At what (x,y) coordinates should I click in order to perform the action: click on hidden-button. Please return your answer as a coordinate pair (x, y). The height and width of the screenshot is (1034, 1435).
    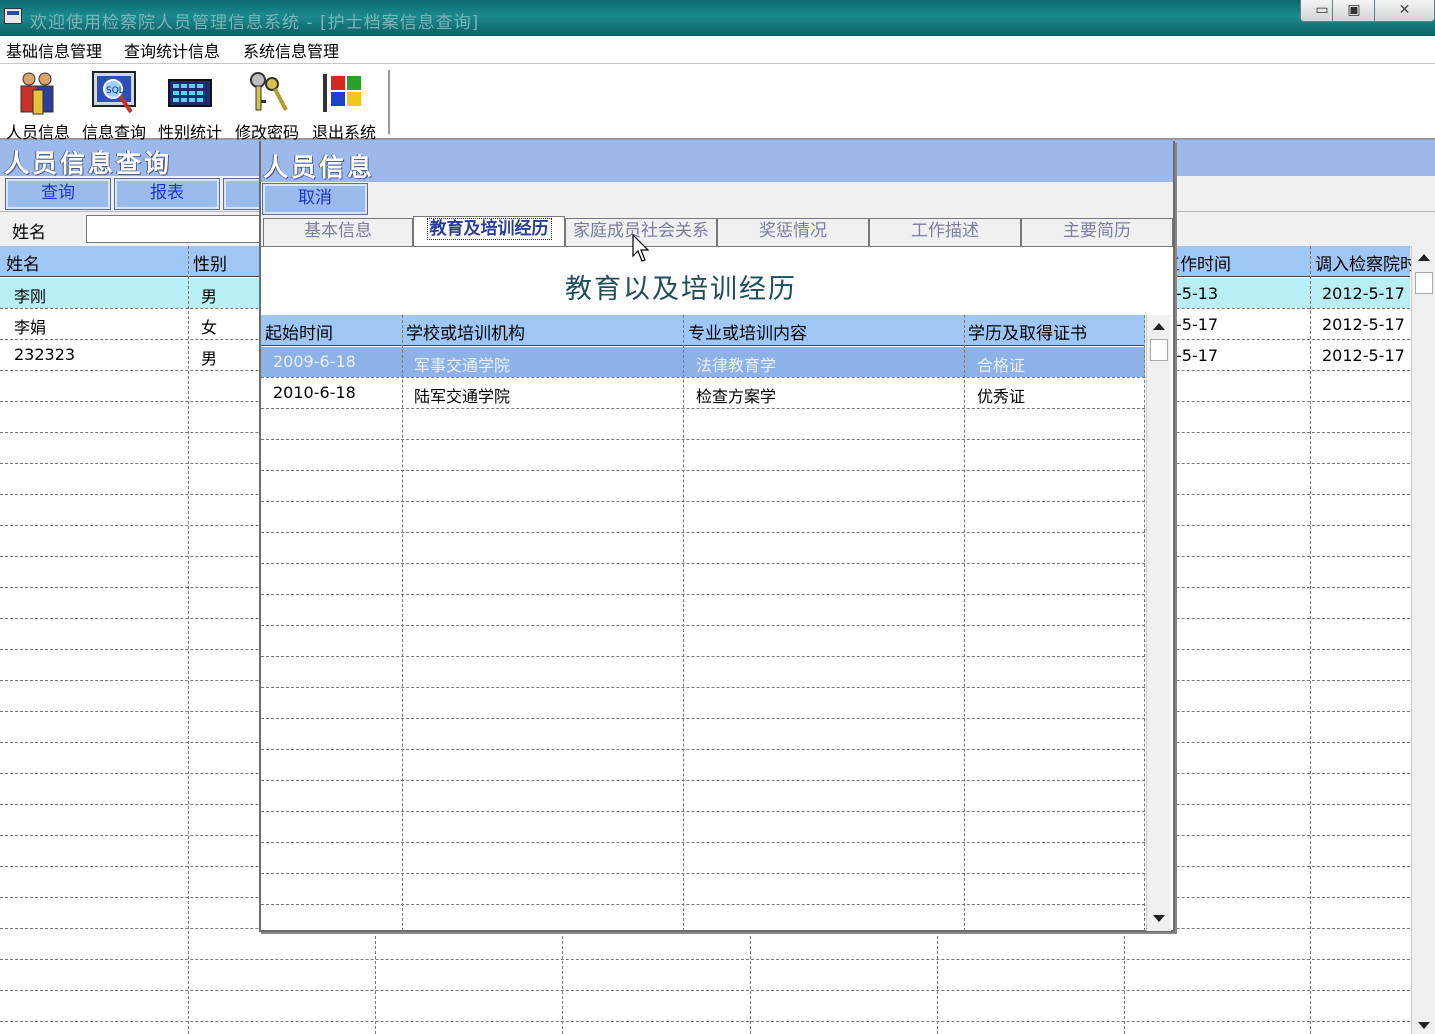
    Looking at the image, I should click on (244, 194).